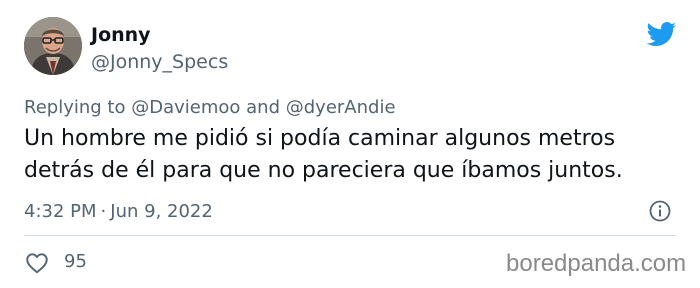  Describe the element at coordinates (661, 34) in the screenshot. I see `twitter-bird-icon` at that location.